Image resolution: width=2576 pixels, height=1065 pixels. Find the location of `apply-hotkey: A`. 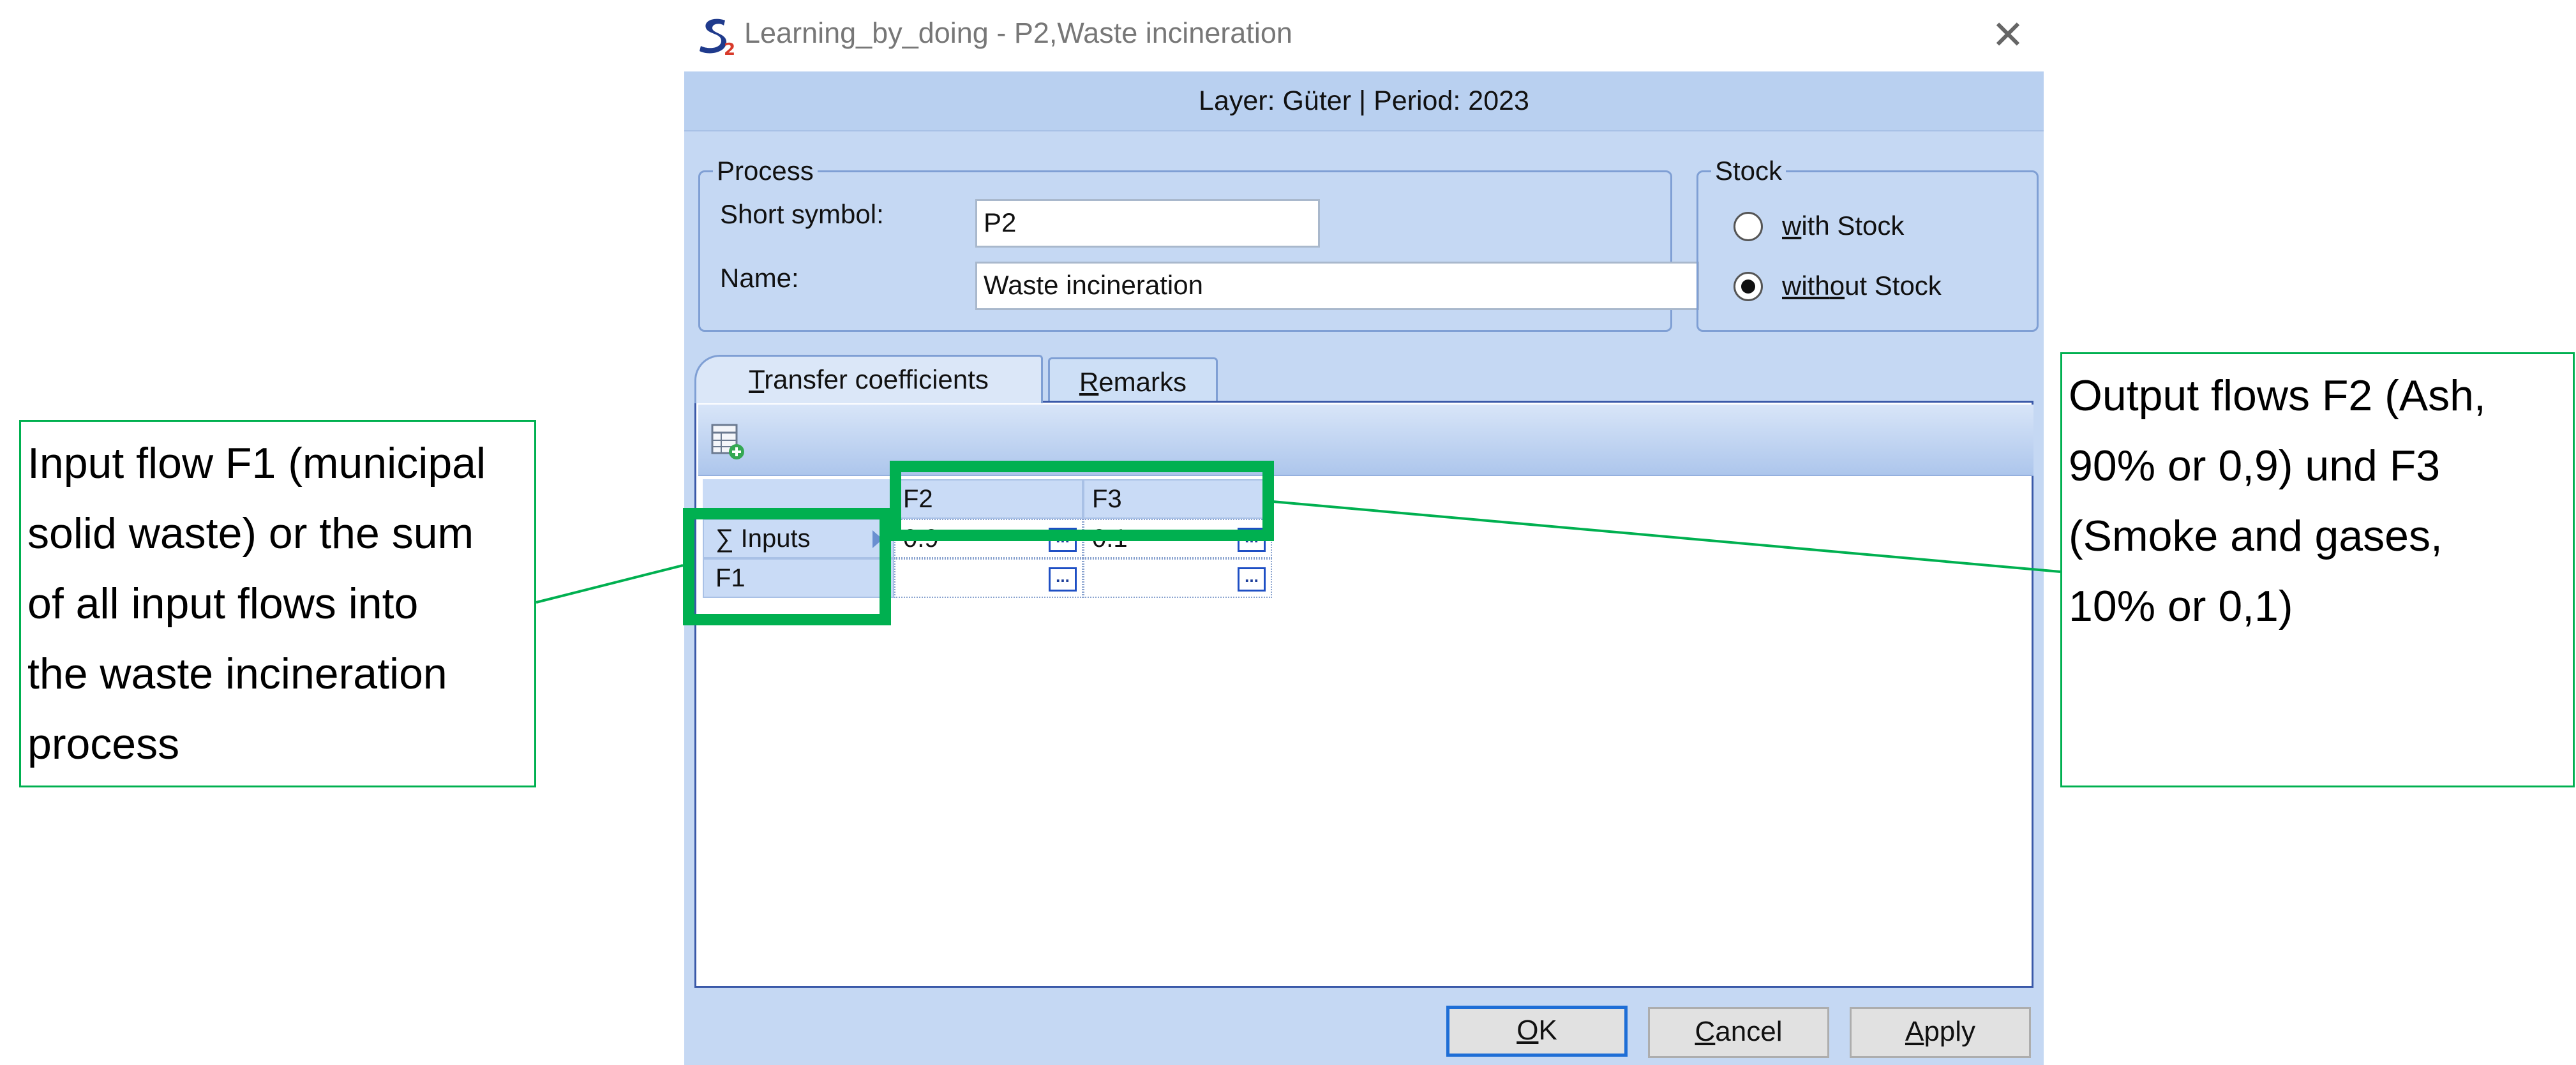

apply-hotkey: A is located at coordinates (1914, 1031).